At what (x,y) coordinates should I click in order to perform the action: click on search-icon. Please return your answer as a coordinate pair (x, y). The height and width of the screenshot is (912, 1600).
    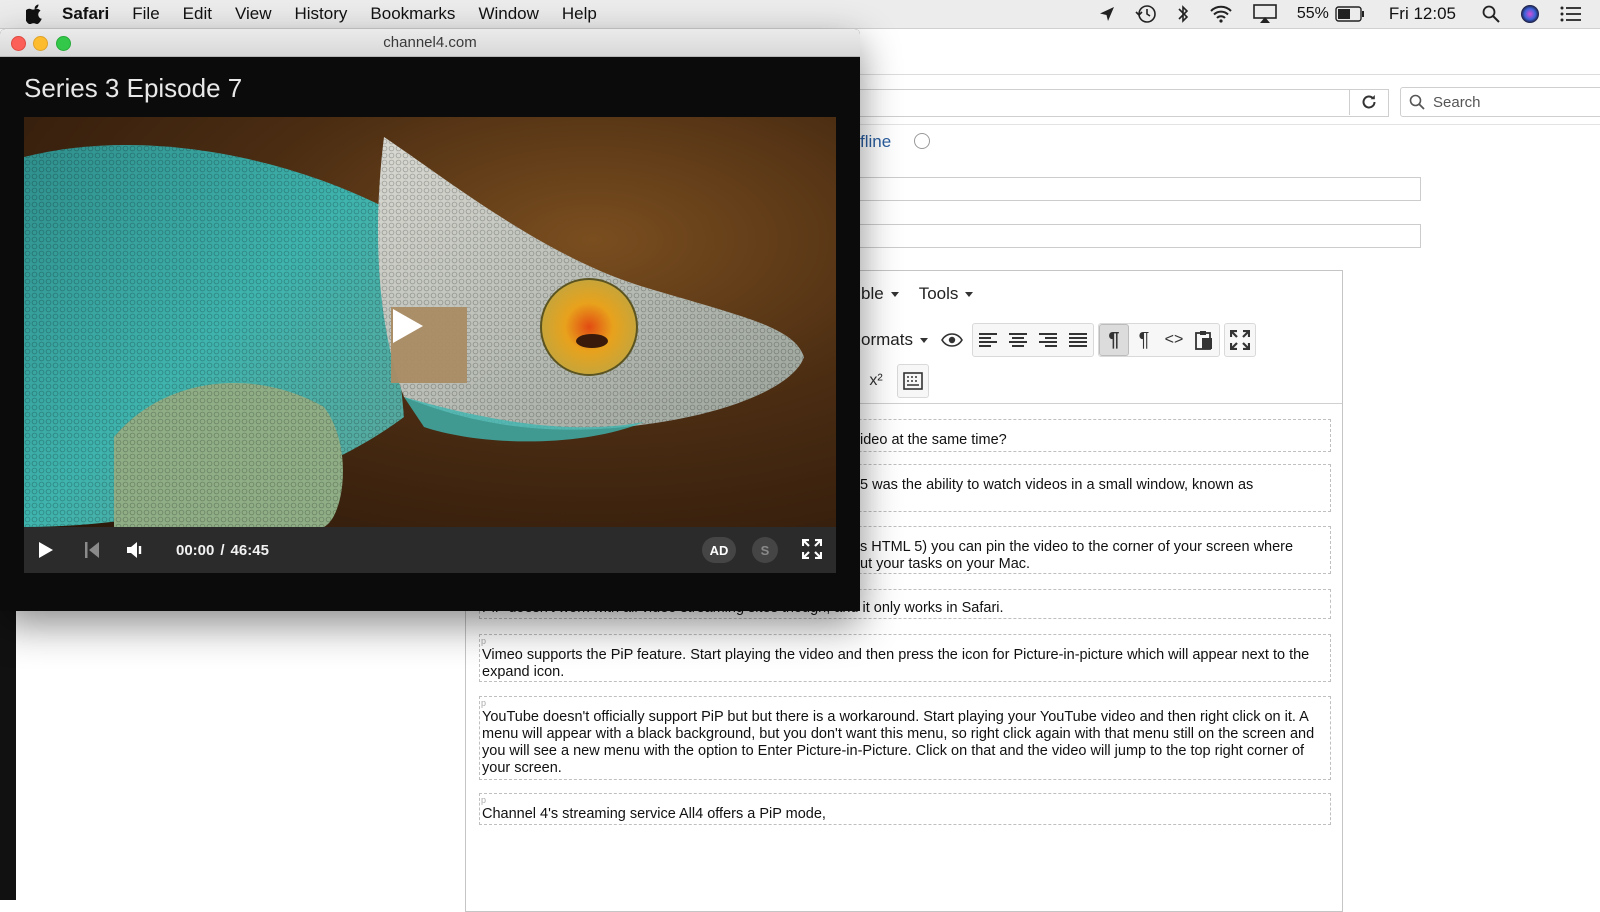
    Looking at the image, I should click on (1417, 102).